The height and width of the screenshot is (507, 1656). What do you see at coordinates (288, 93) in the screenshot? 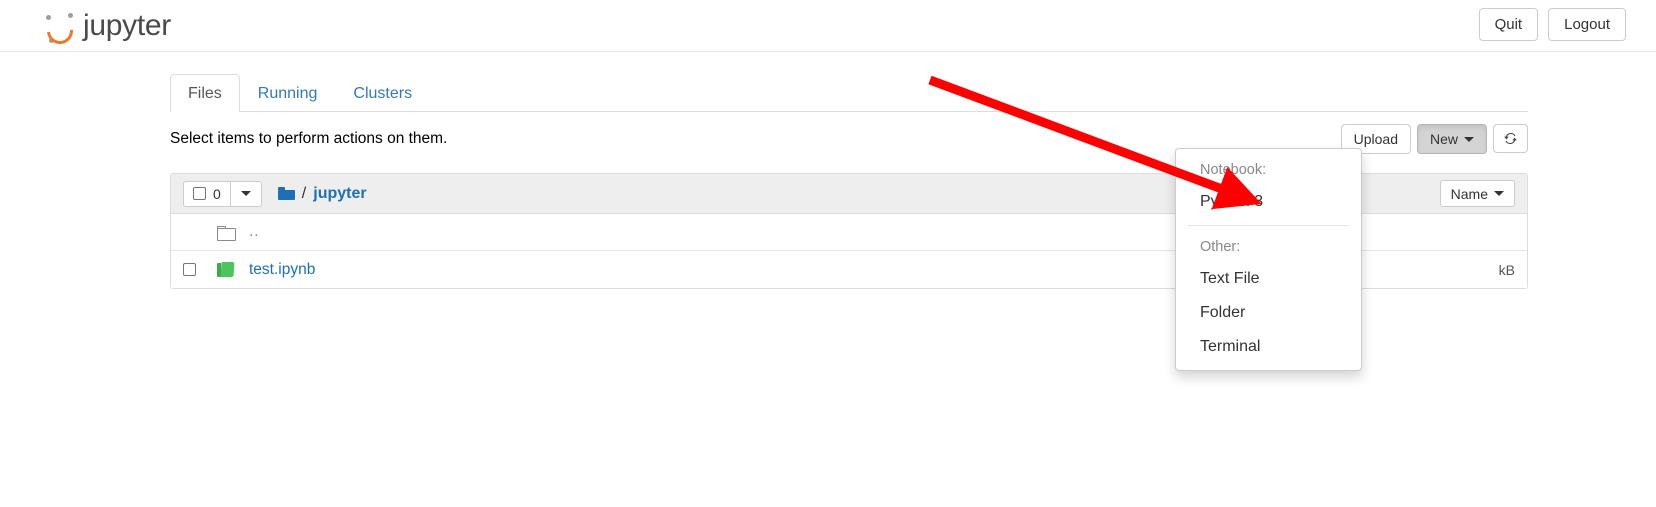
I see `tab-running: Running` at bounding box center [288, 93].